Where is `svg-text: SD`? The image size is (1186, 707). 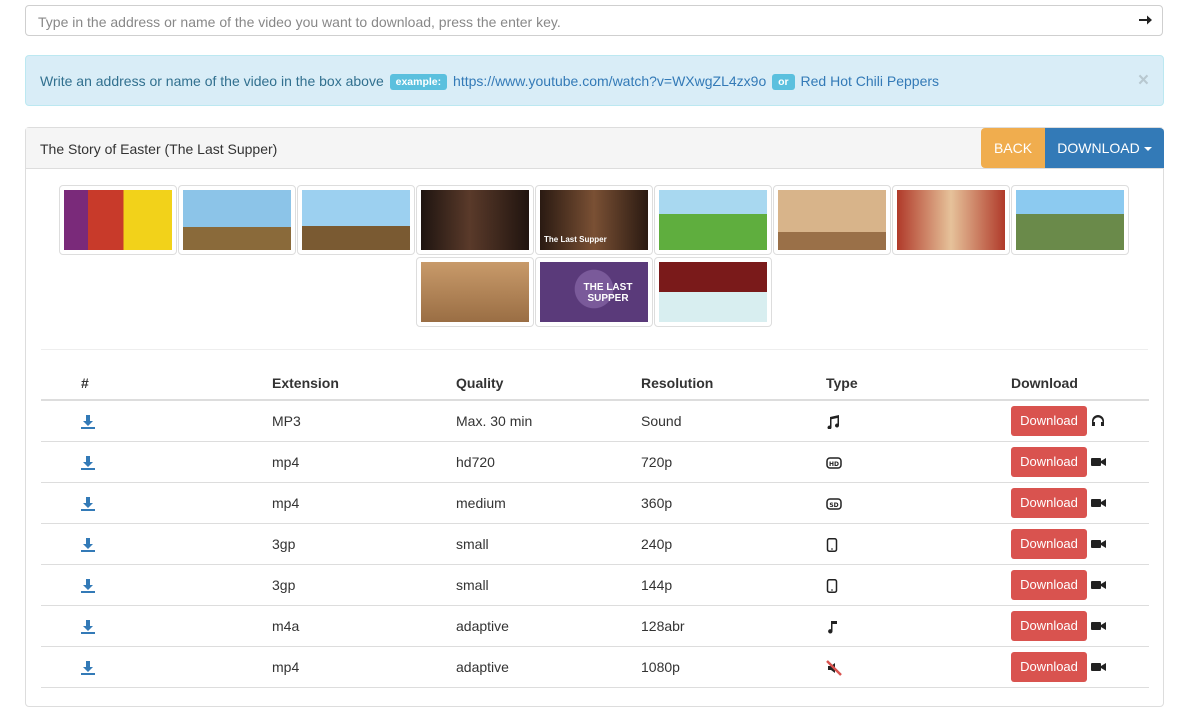 svg-text: SD is located at coordinates (833, 505).